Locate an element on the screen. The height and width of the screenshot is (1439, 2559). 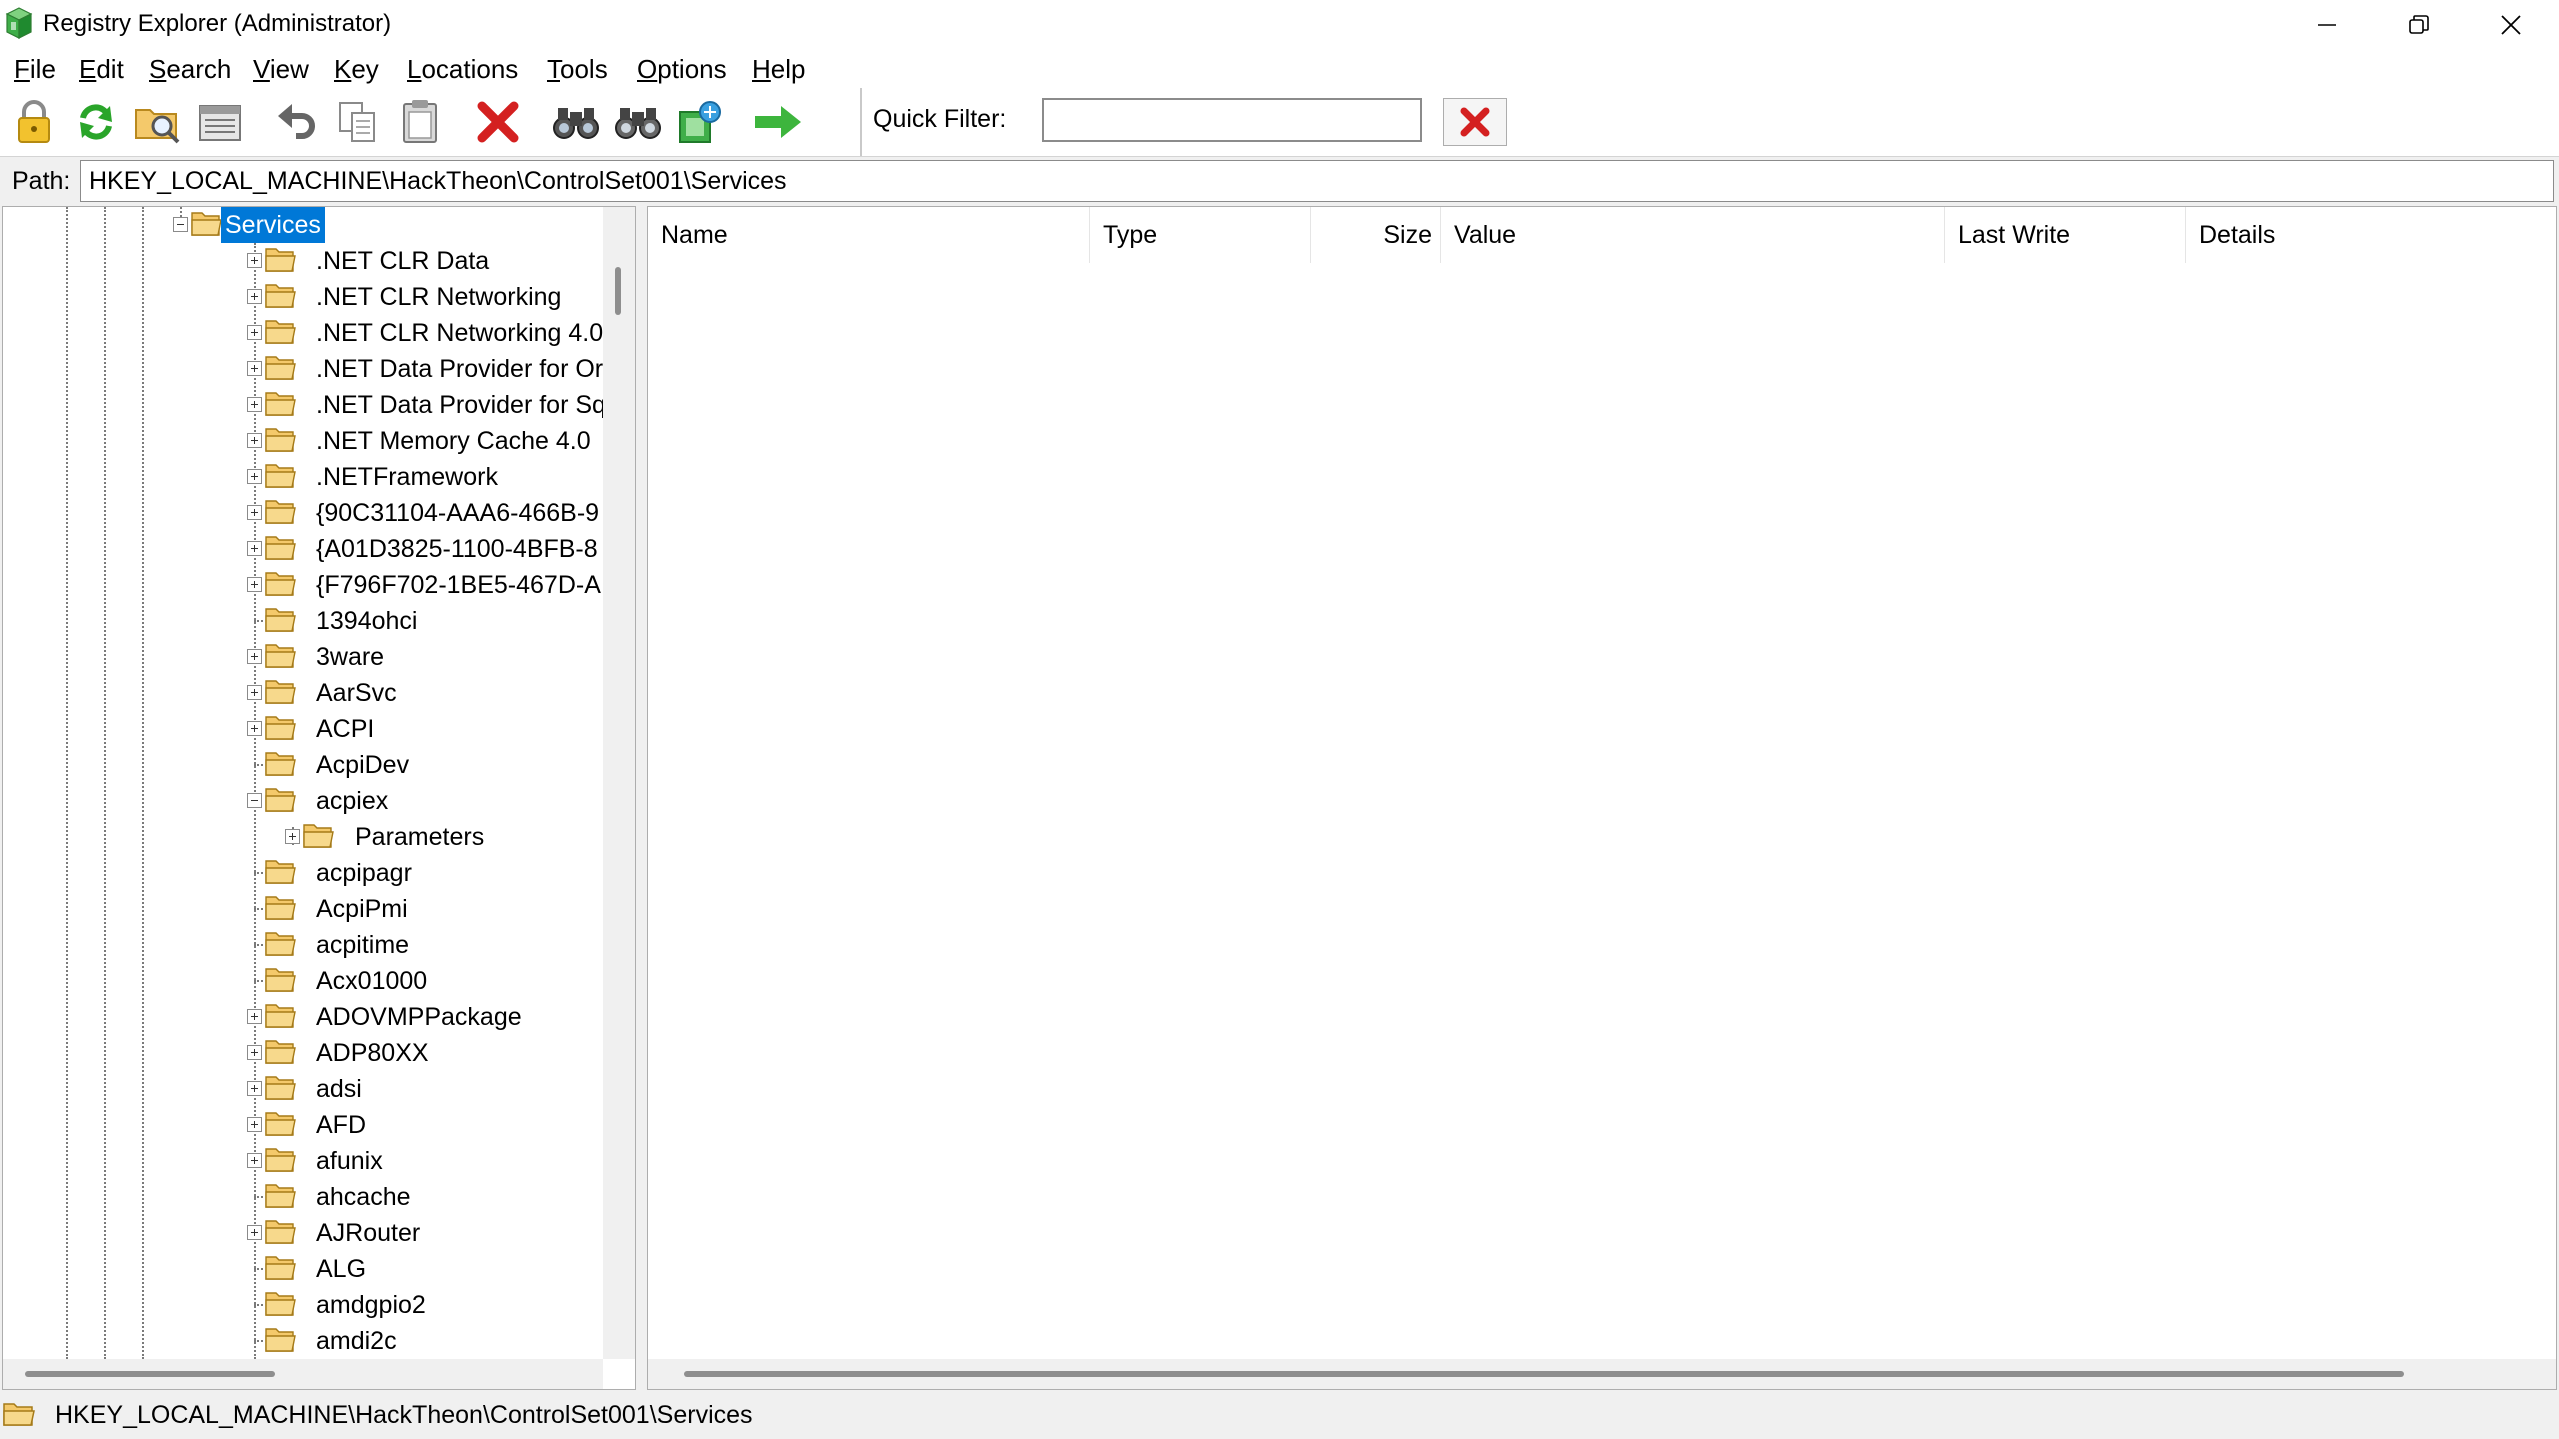
tree-node: .NET CLR Networking is located at coordinates (303, 297).